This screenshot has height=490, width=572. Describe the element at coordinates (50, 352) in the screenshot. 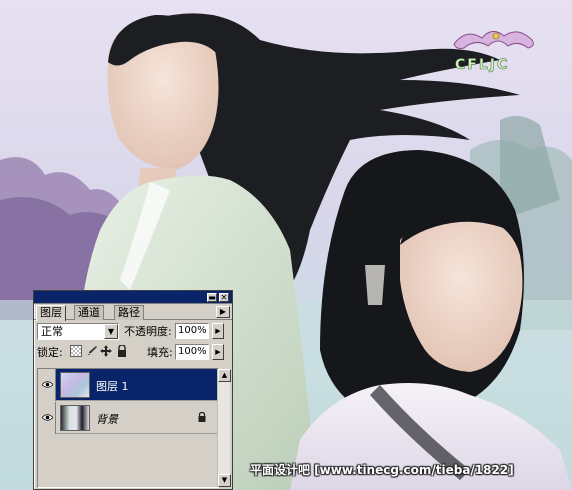

I see `lock-label: 锁定:` at that location.